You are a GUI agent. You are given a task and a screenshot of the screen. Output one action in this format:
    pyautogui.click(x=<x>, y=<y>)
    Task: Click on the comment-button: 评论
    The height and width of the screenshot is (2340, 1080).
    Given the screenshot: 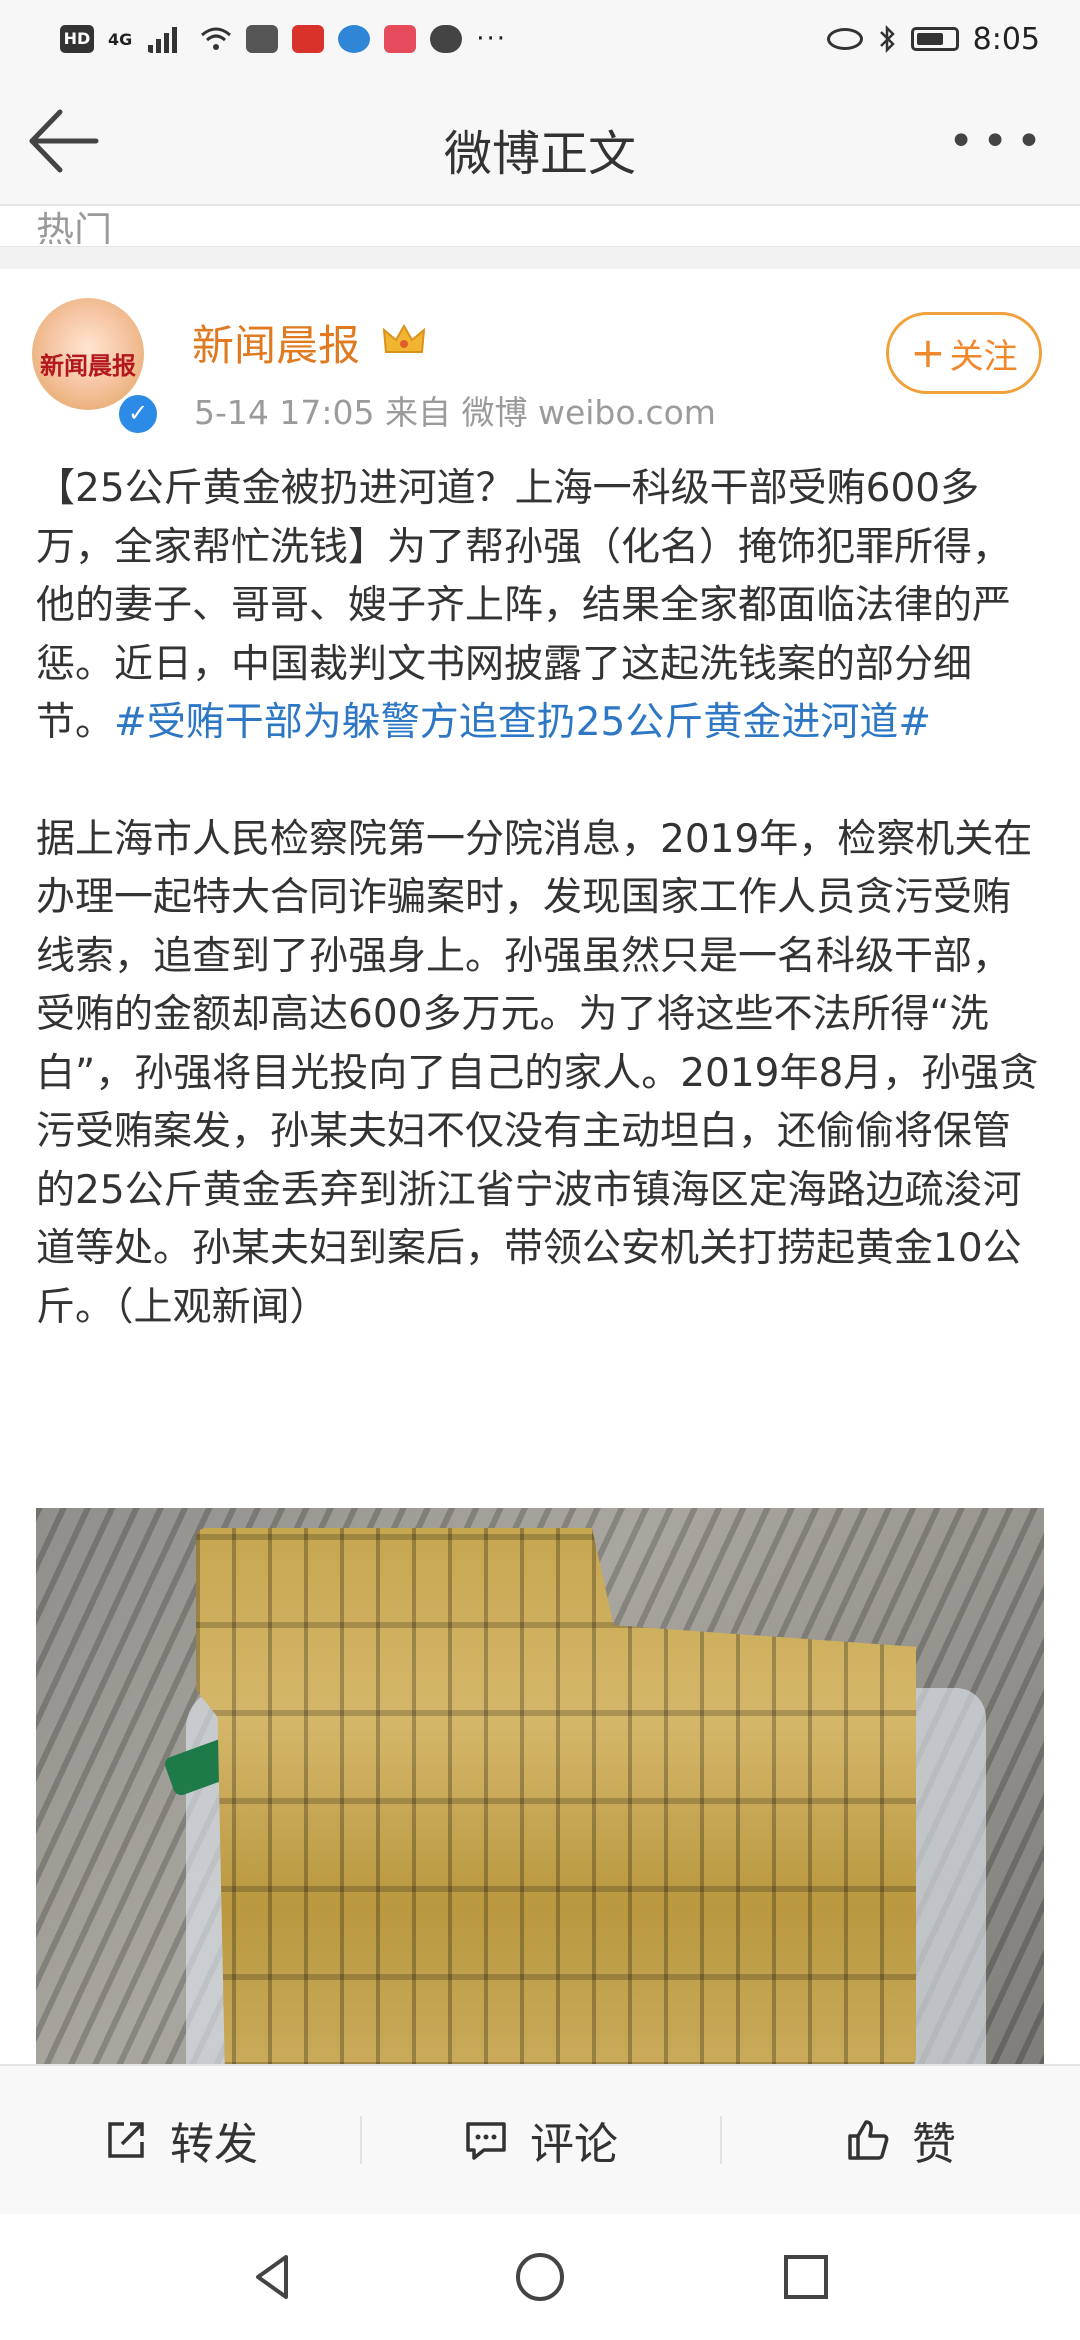 What is the action you would take?
    pyautogui.click(x=540, y=2140)
    